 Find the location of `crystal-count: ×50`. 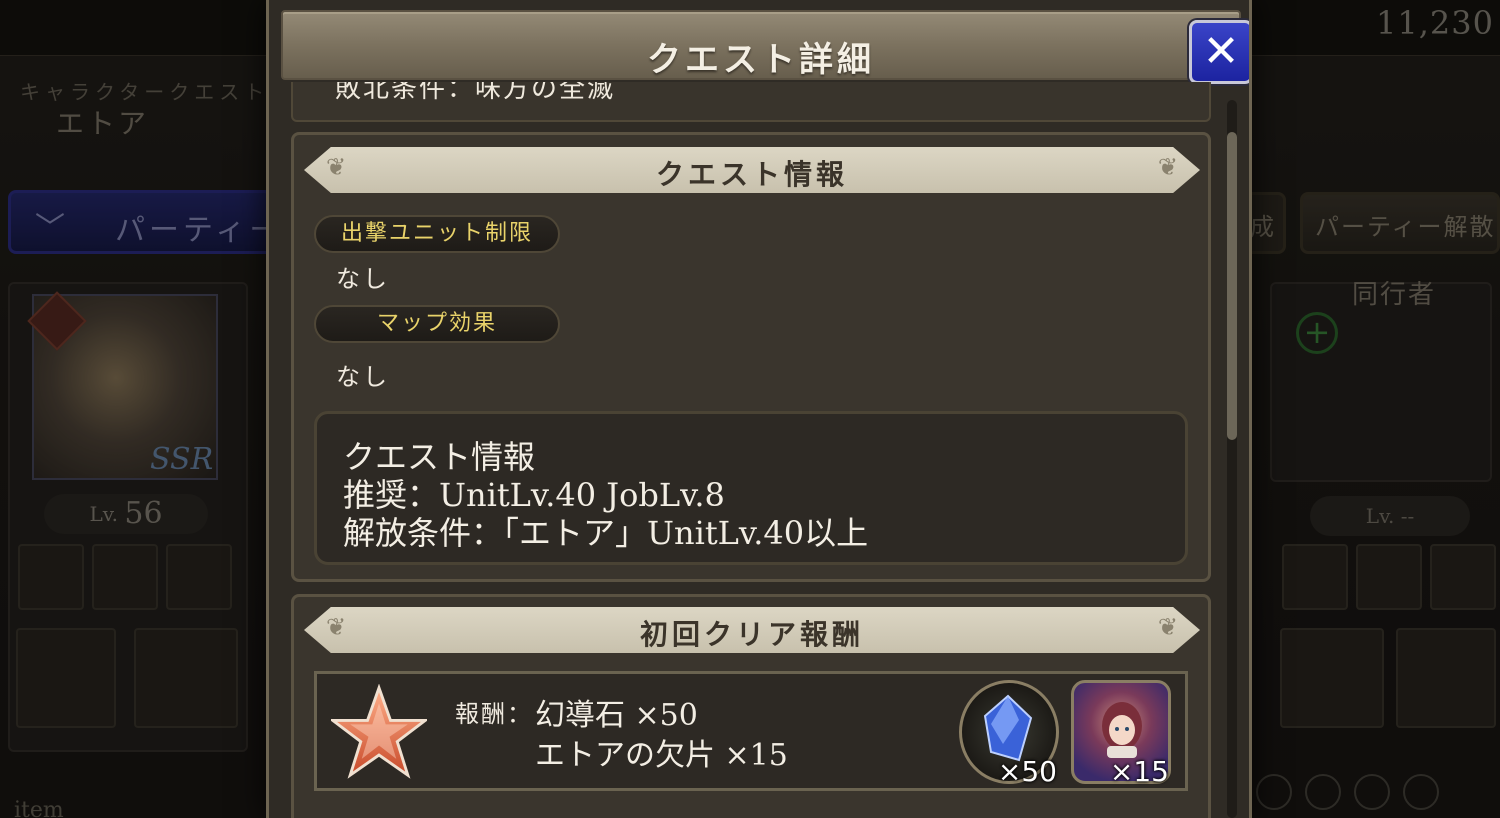

crystal-count: ×50 is located at coordinates (1027, 771).